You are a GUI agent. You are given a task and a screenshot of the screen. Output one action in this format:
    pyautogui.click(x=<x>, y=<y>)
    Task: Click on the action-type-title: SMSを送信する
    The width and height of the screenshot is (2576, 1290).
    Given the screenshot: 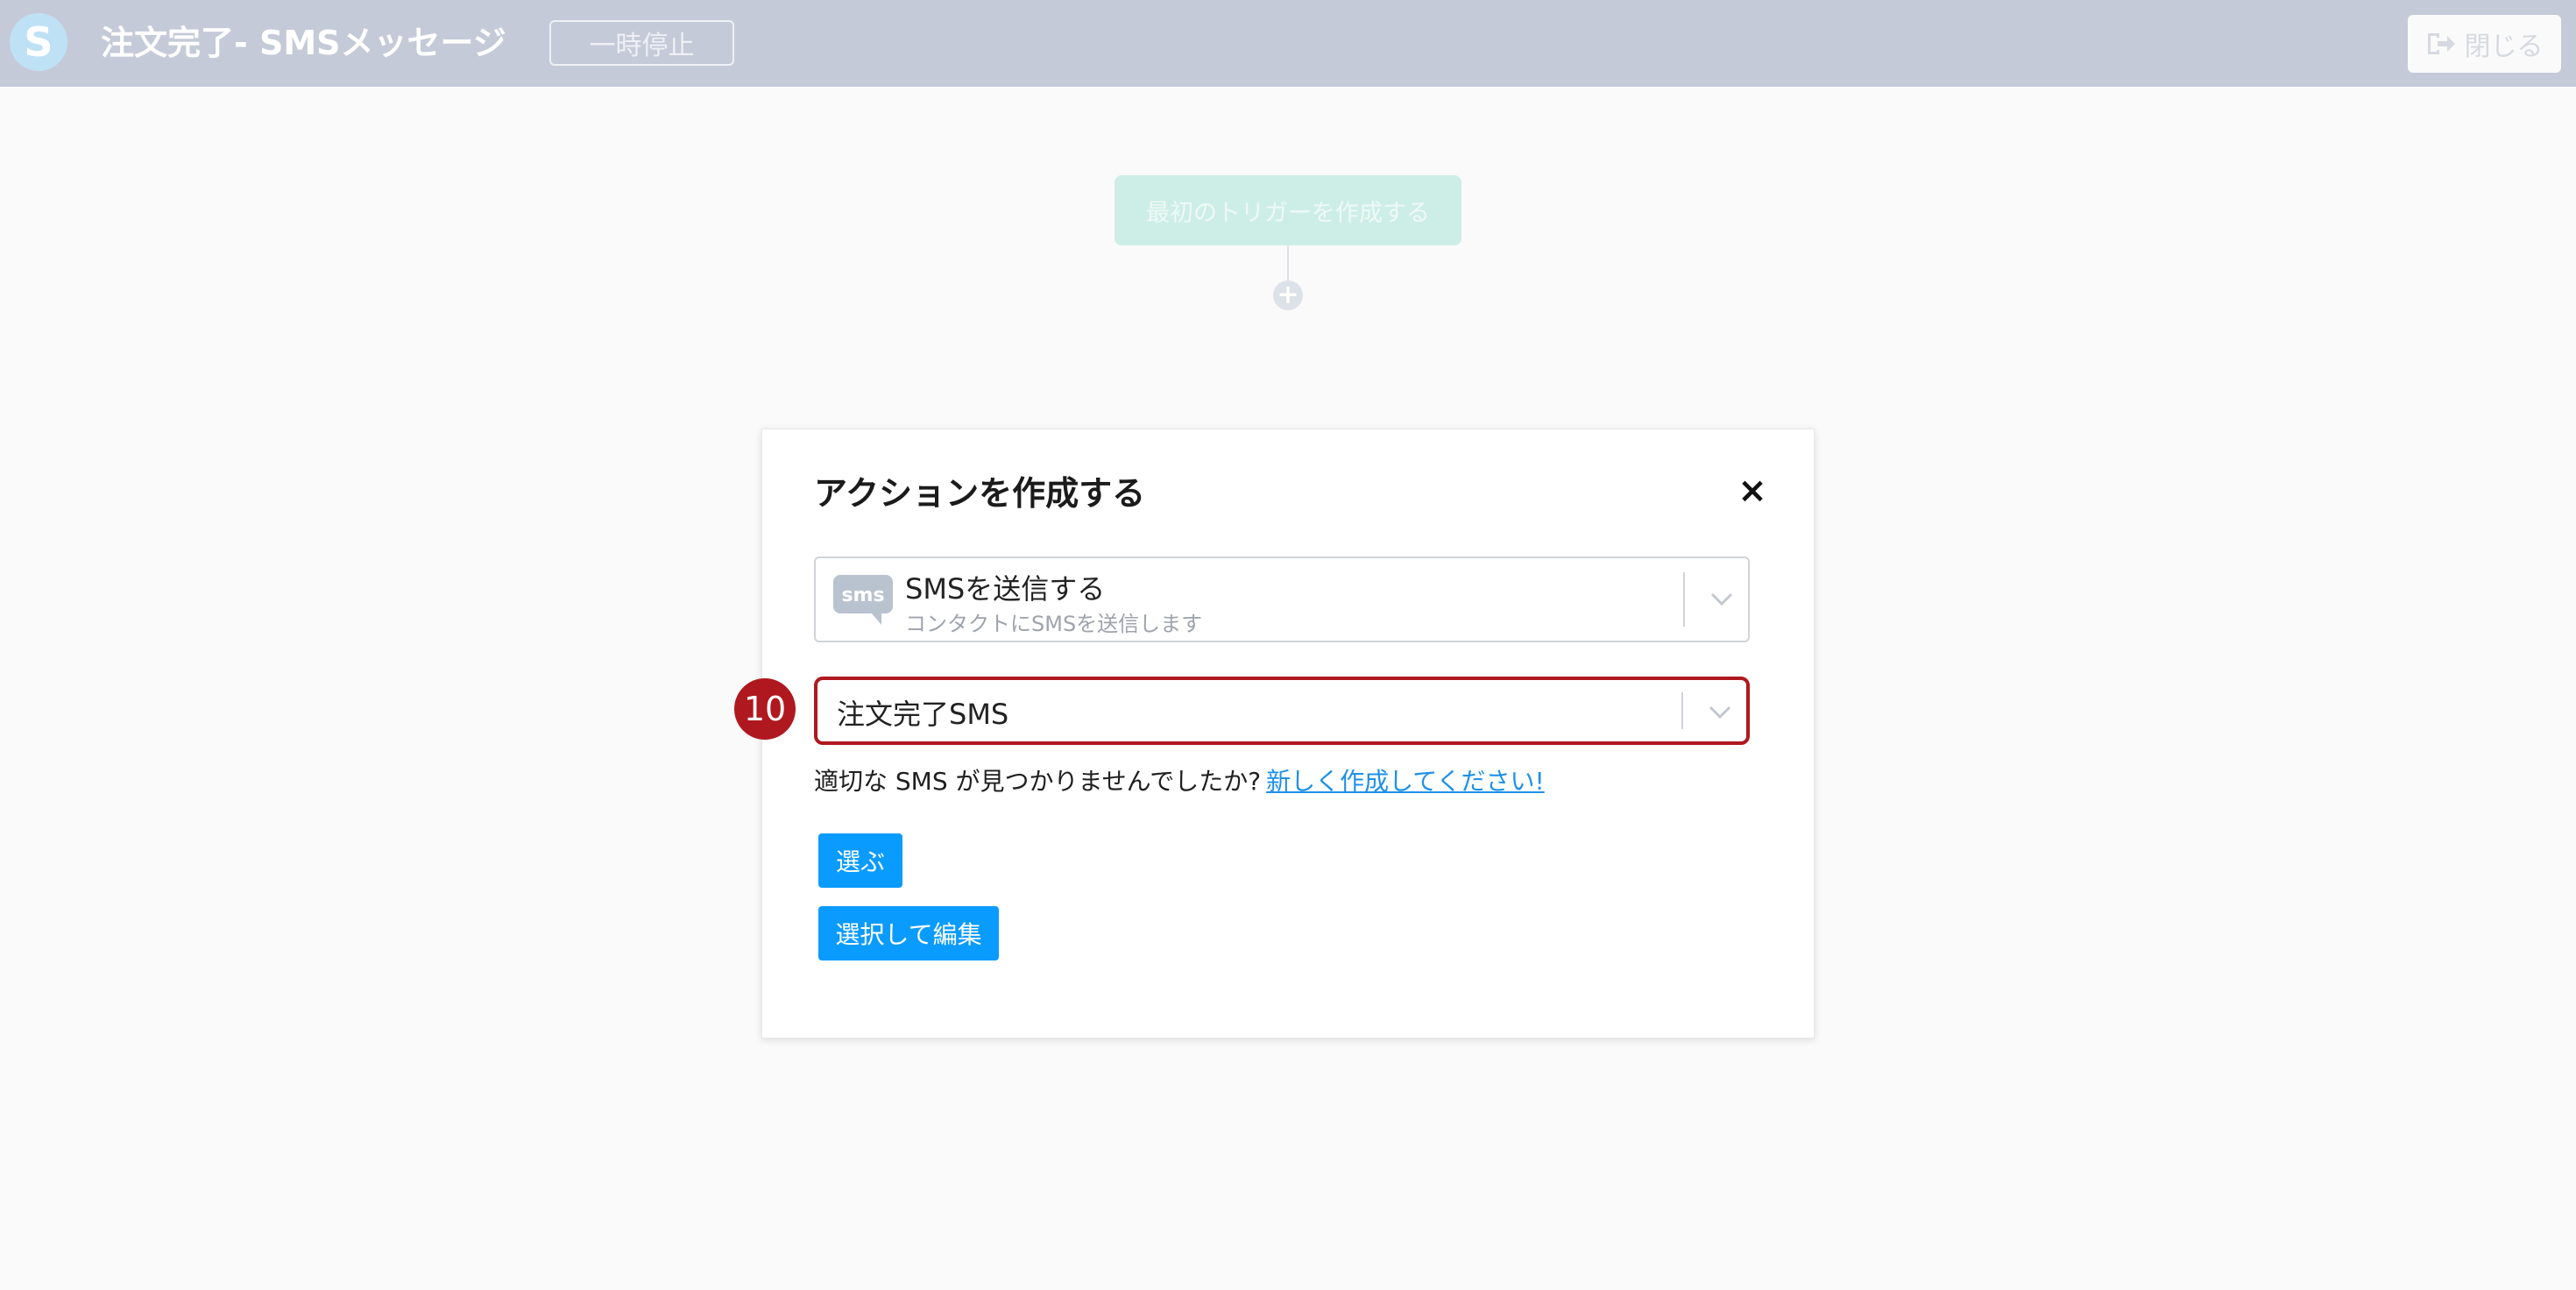 What is the action you would take?
    pyautogui.click(x=1005, y=589)
    